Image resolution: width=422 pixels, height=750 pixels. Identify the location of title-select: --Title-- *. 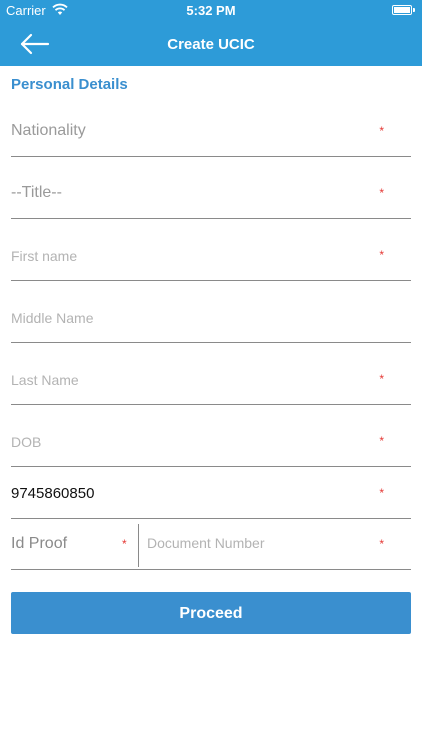
(211, 199).